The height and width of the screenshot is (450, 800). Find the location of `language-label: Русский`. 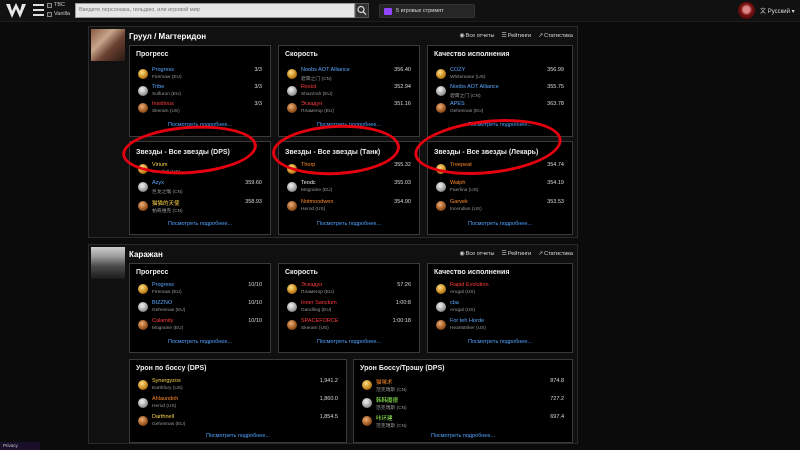

language-label: Русский is located at coordinates (778, 12).